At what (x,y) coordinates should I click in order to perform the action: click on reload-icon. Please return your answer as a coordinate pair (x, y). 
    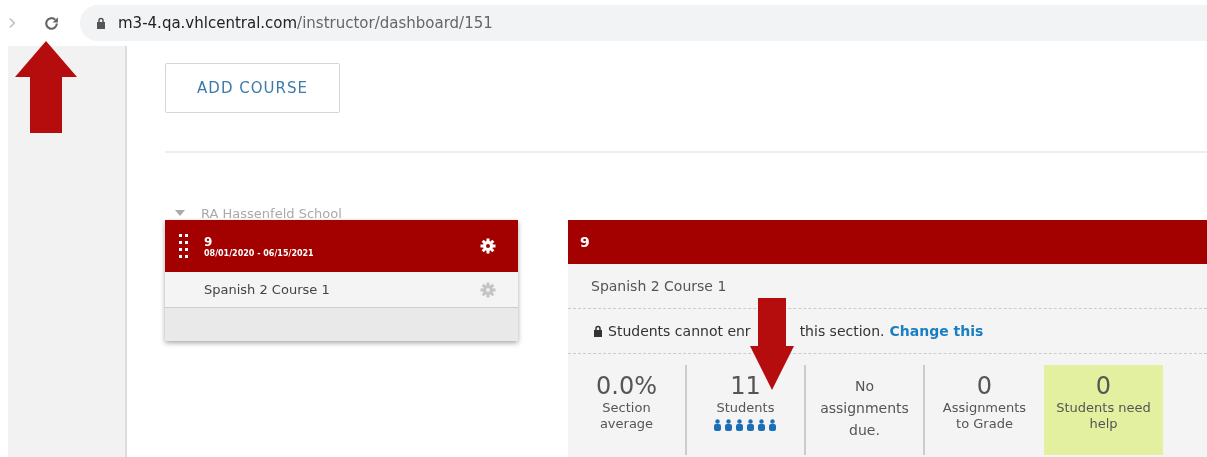
    Looking at the image, I should click on (51, 23).